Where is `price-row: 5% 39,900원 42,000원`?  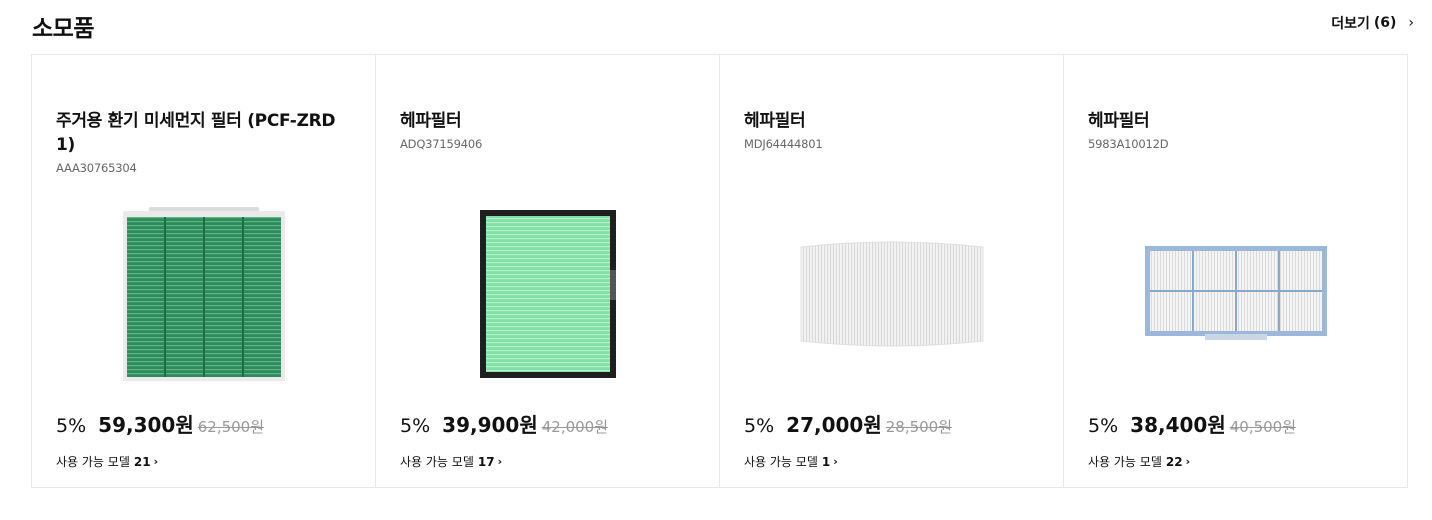 price-row: 5% 39,900원 42,000원 is located at coordinates (504, 423).